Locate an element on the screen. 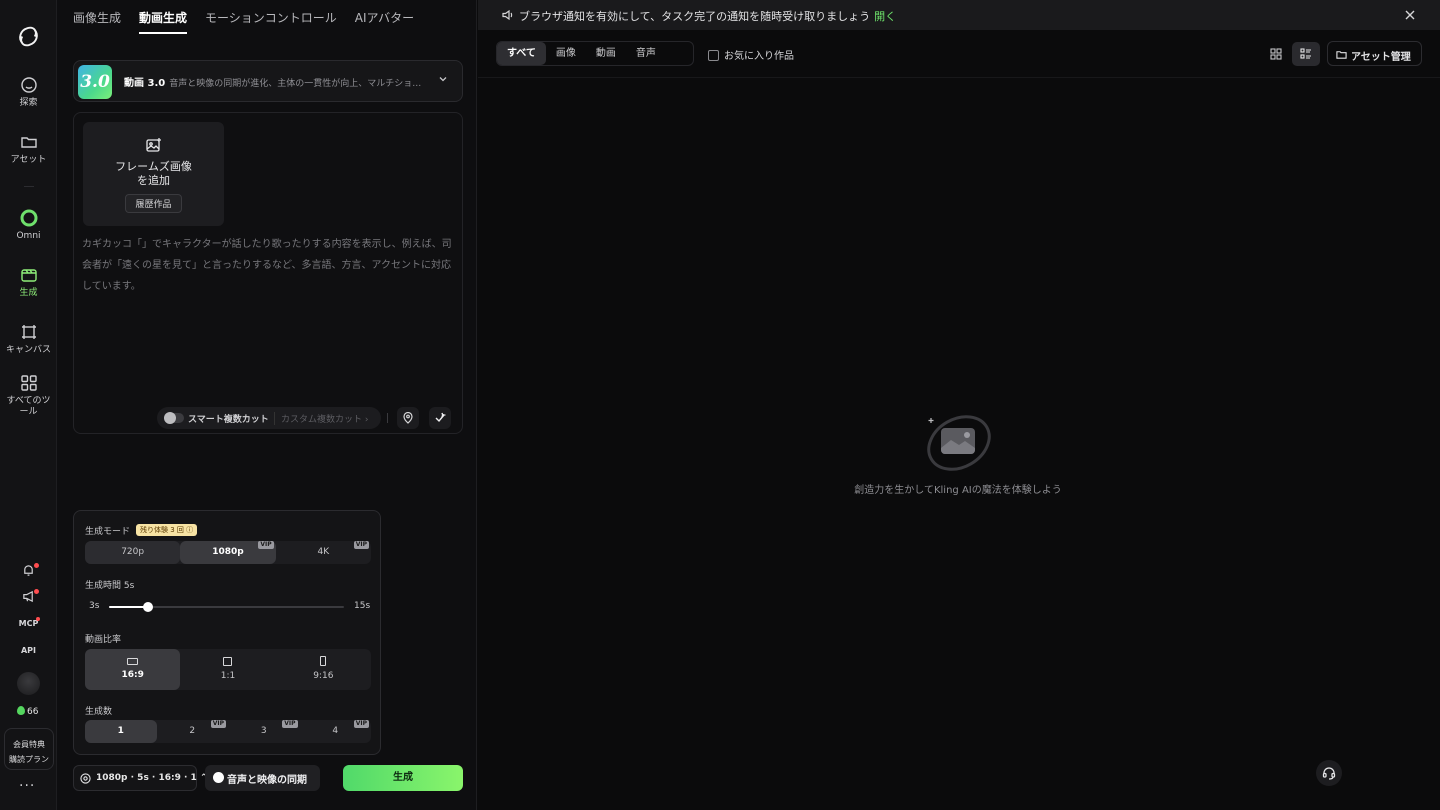  resolution-720p-label: 720p is located at coordinates (133, 552).